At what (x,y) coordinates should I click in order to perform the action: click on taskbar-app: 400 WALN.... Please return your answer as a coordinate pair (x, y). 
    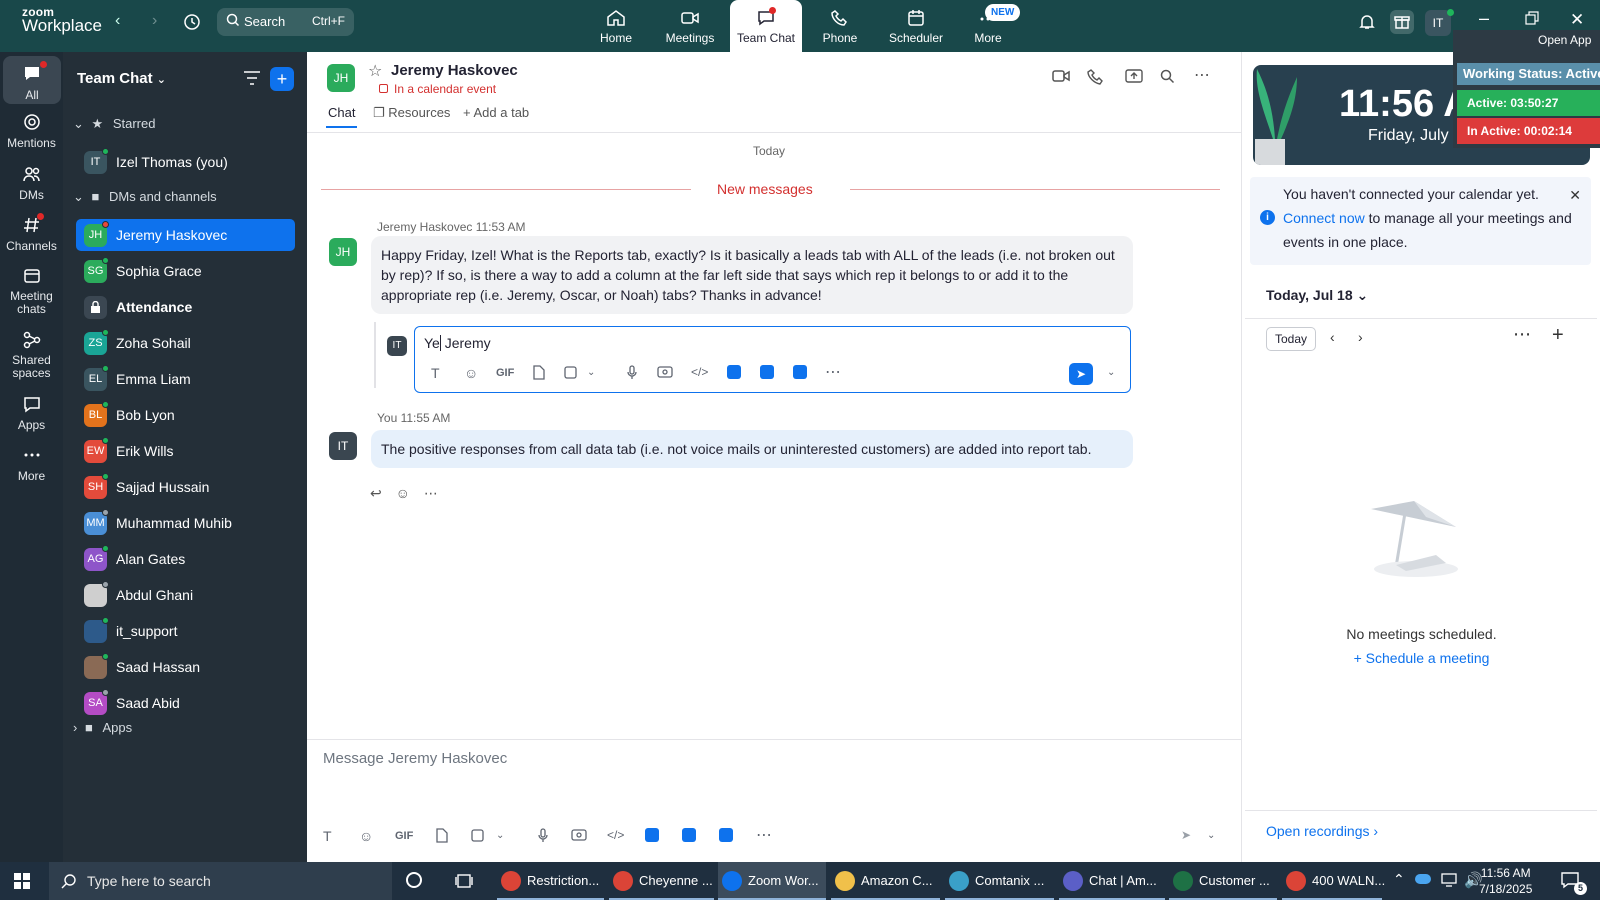
    Looking at the image, I should click on (1333, 881).